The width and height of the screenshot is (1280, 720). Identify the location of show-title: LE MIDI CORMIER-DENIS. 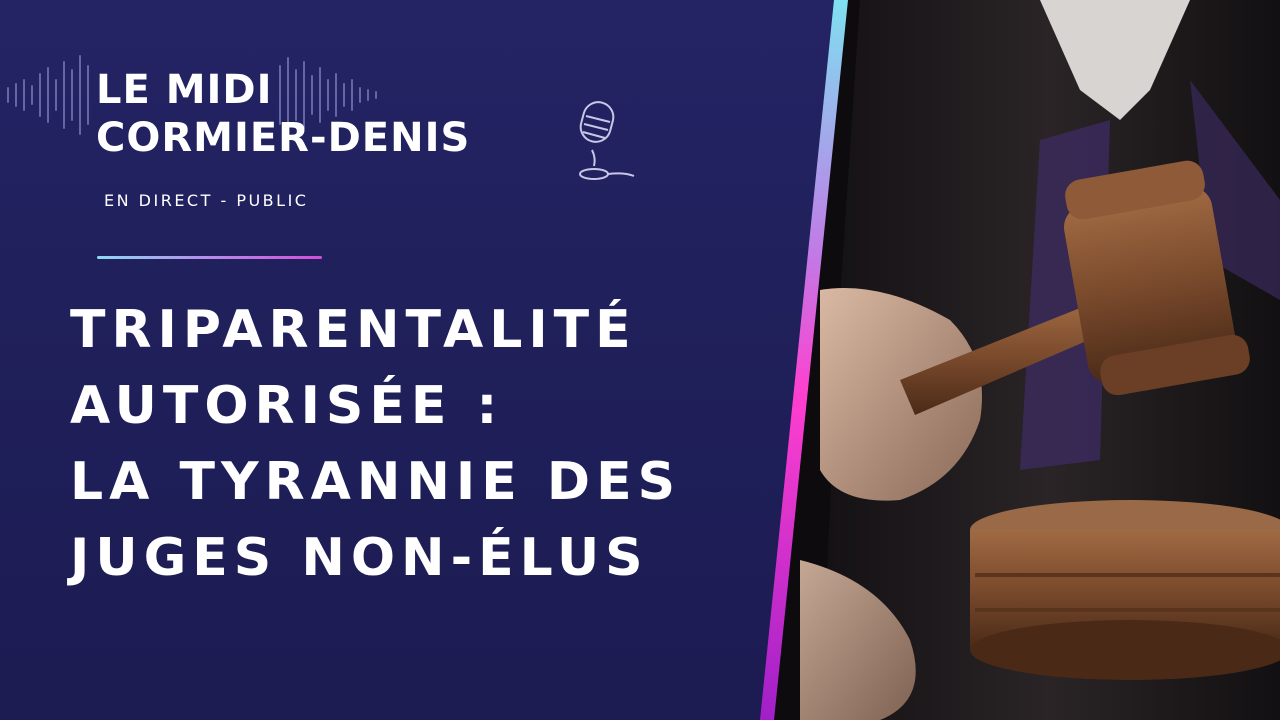
(283, 114).